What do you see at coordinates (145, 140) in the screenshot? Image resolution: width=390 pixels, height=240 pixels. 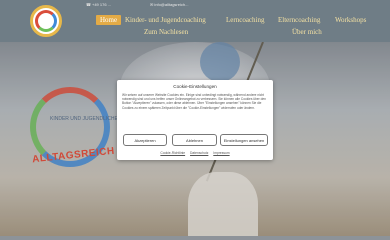 I see `accept-button: Akzeptieren` at bounding box center [145, 140].